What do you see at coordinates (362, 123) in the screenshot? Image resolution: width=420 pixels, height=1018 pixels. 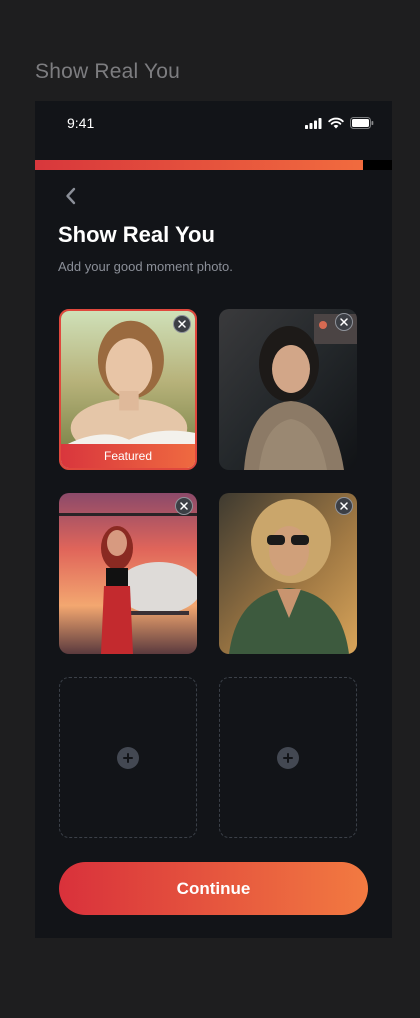 I see `battery-icon` at bounding box center [362, 123].